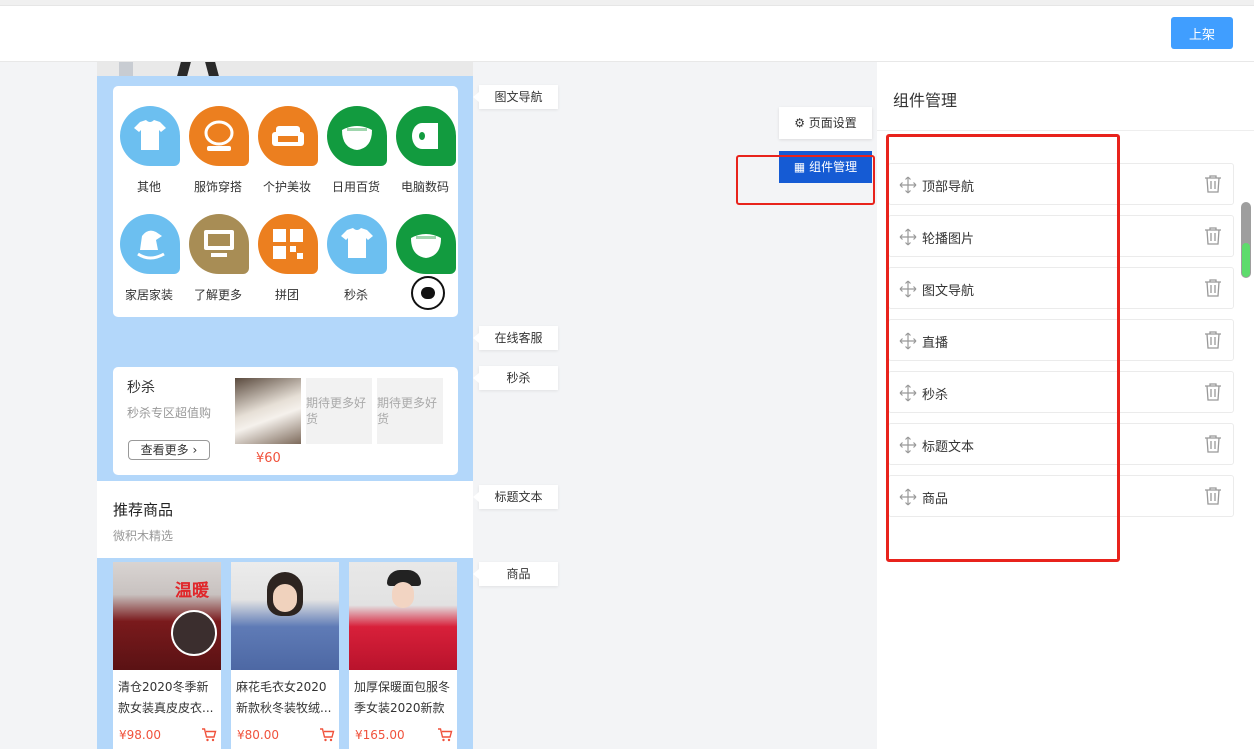 The image size is (1254, 749). Describe the element at coordinates (143, 536) in the screenshot. I see `title-text-subtitle: 微积木精选` at that location.